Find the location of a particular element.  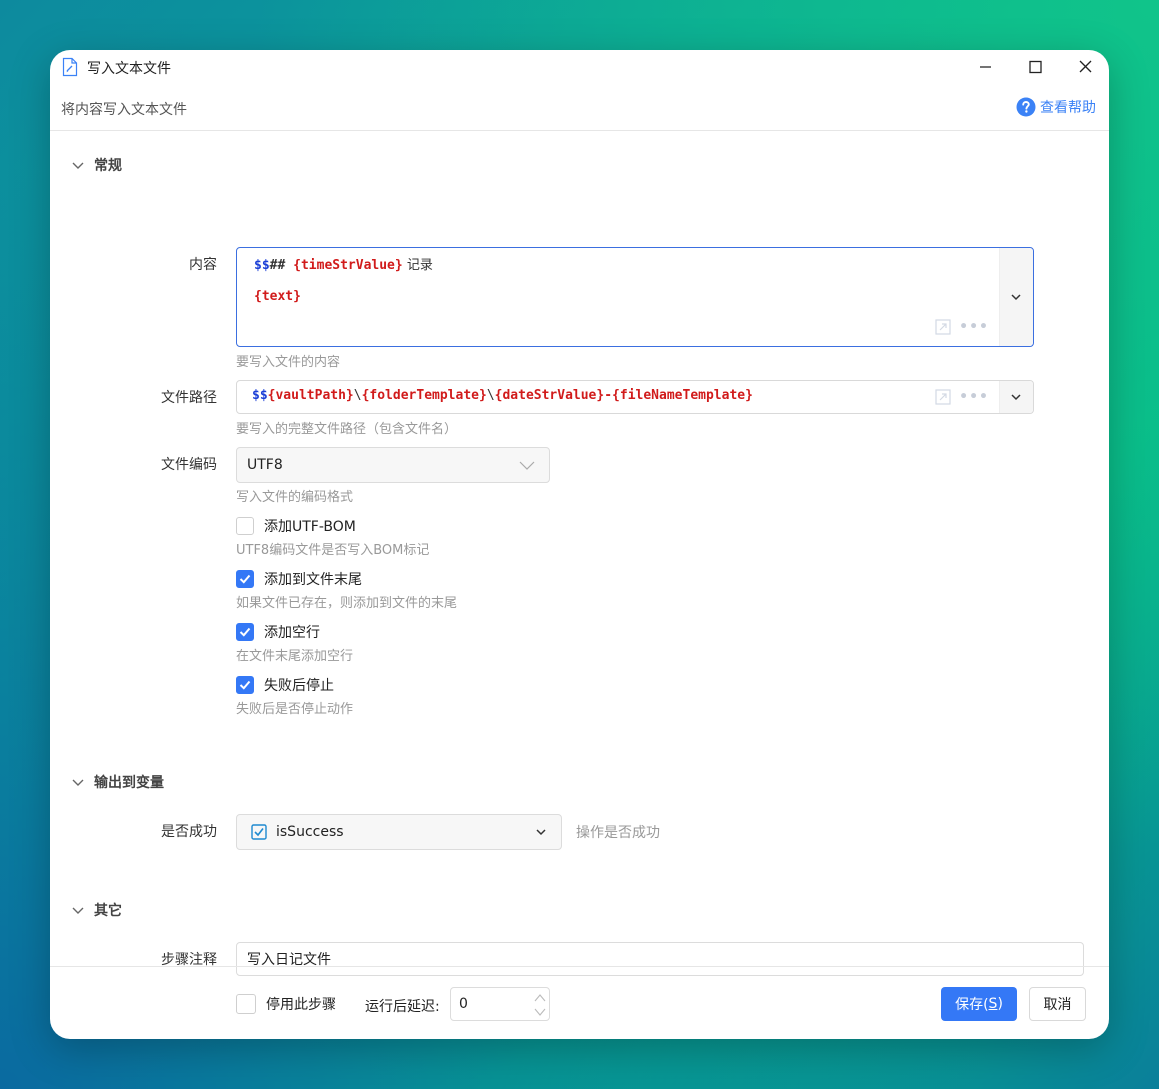

section-output-header: 输出到变量 is located at coordinates (117, 782).